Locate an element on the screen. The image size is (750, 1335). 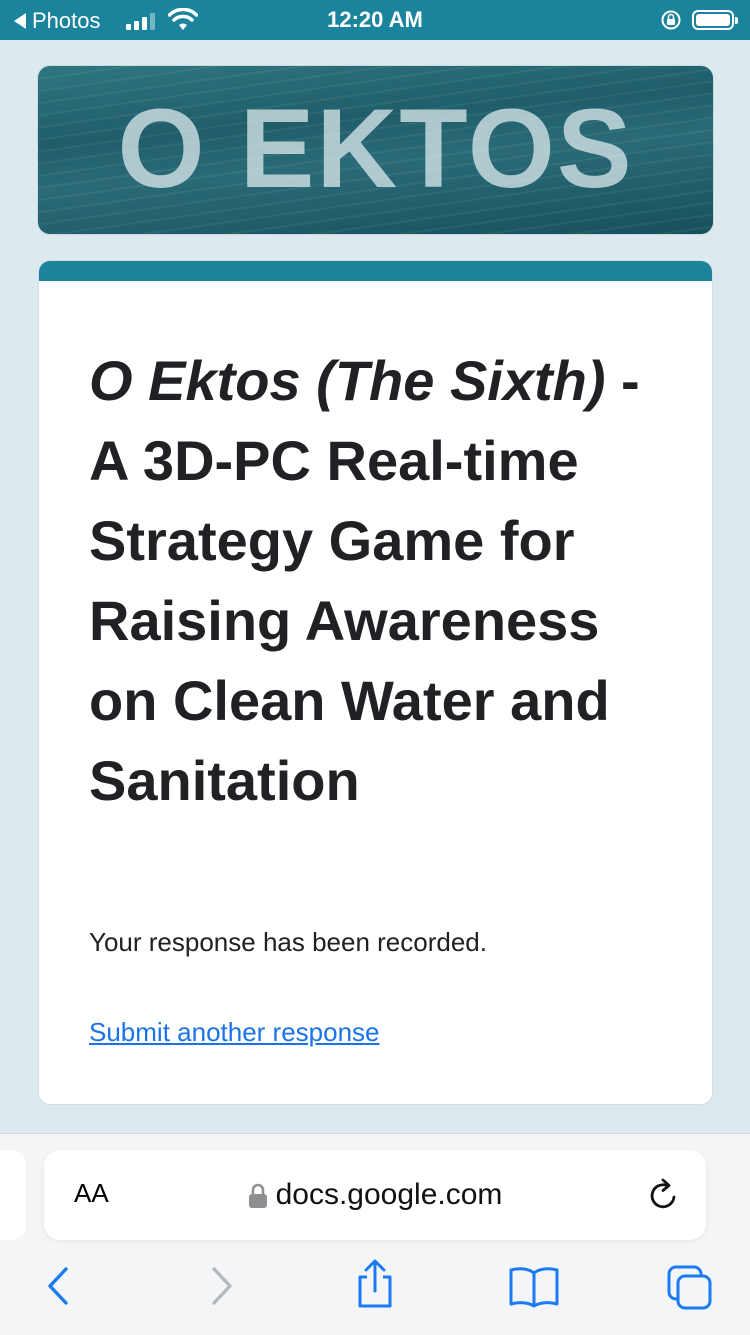
form-title-italic: O Ektos (The Sixth) is located at coordinates (347, 380).